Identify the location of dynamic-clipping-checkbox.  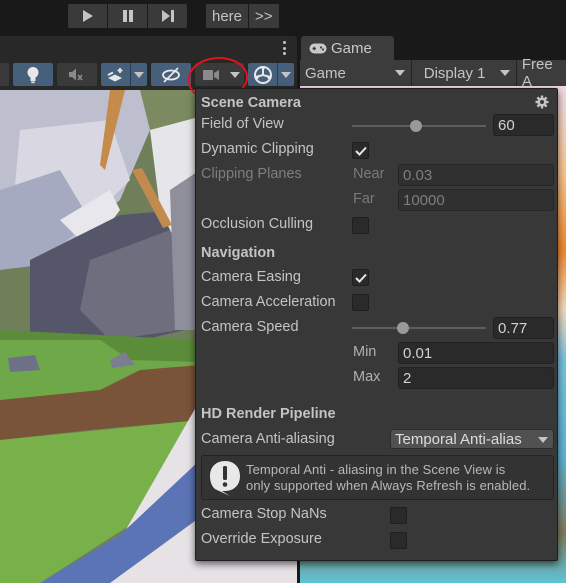
(360, 150).